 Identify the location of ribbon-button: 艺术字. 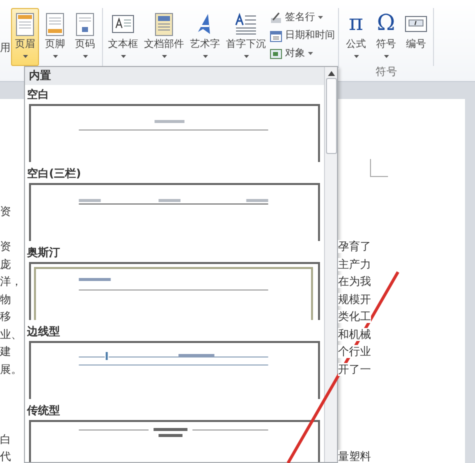
(205, 37).